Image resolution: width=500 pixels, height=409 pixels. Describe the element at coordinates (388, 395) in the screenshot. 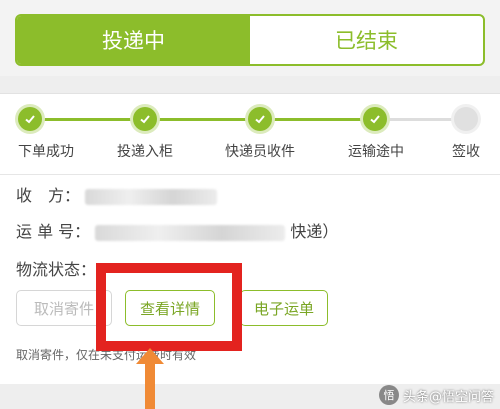

I see `watermark-logo-icon: 悟` at that location.